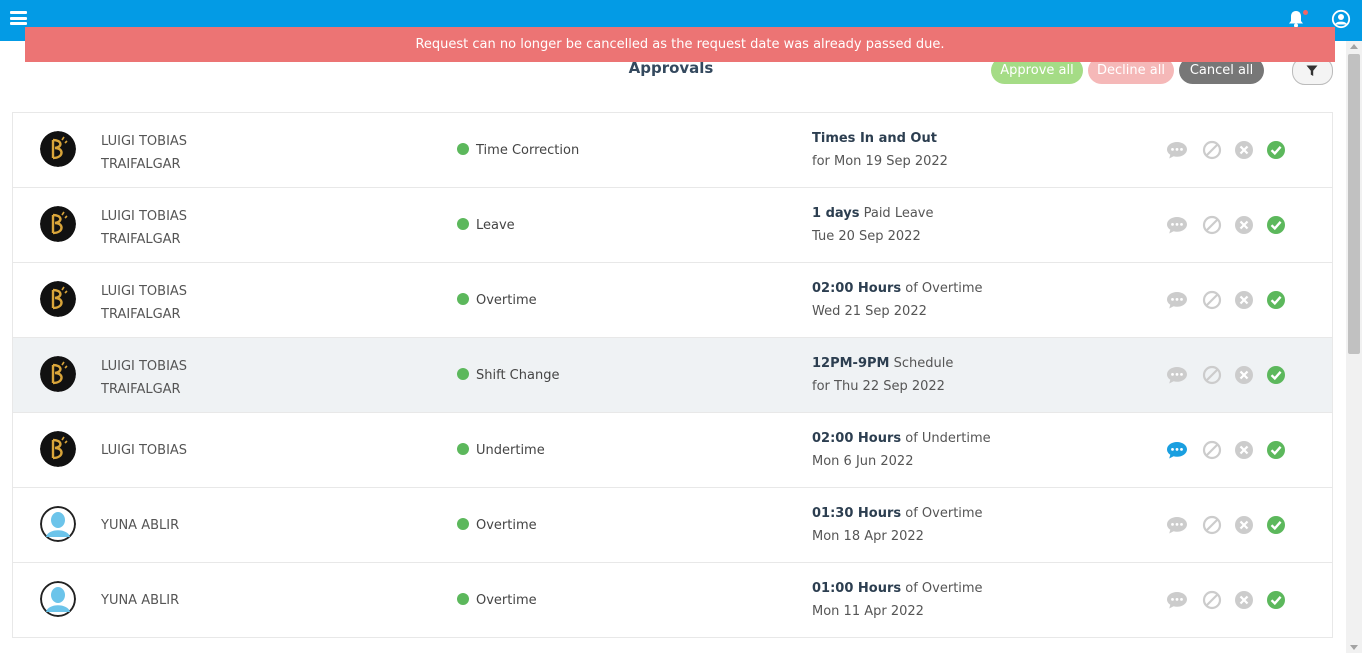  Describe the element at coordinates (868, 536) in the screenshot. I see `request-detail-date: Mon 18 Apr 2022` at that location.